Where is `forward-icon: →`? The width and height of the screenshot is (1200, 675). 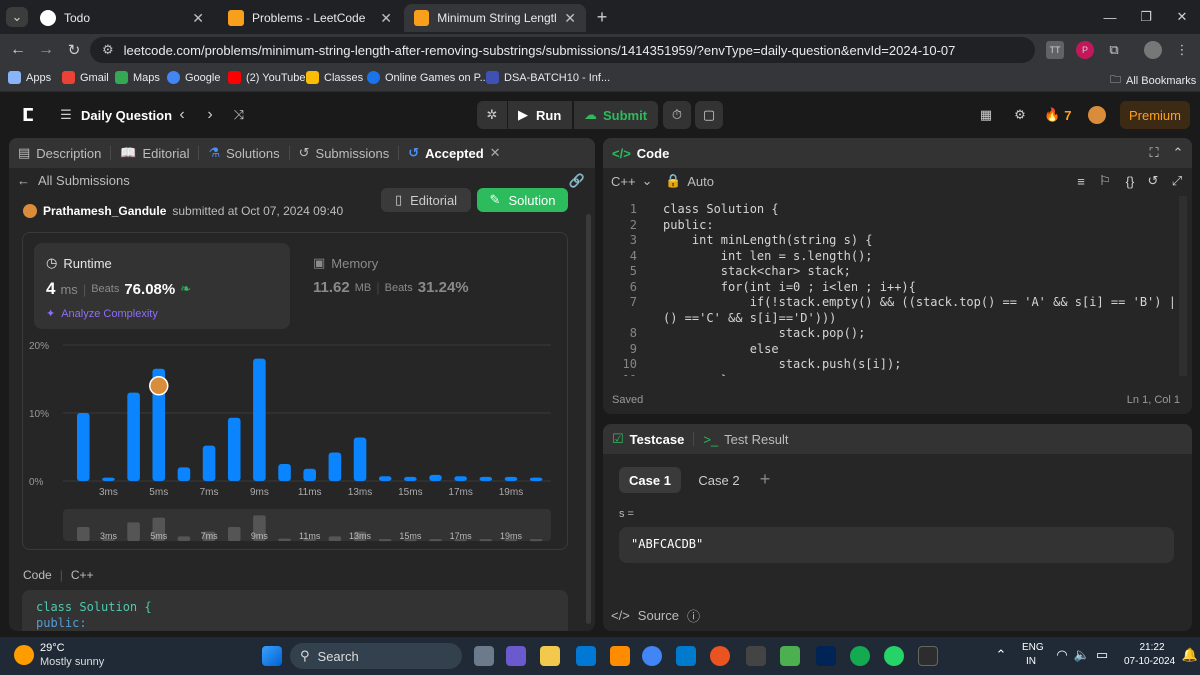
forward-icon: → is located at coordinates (46, 50).